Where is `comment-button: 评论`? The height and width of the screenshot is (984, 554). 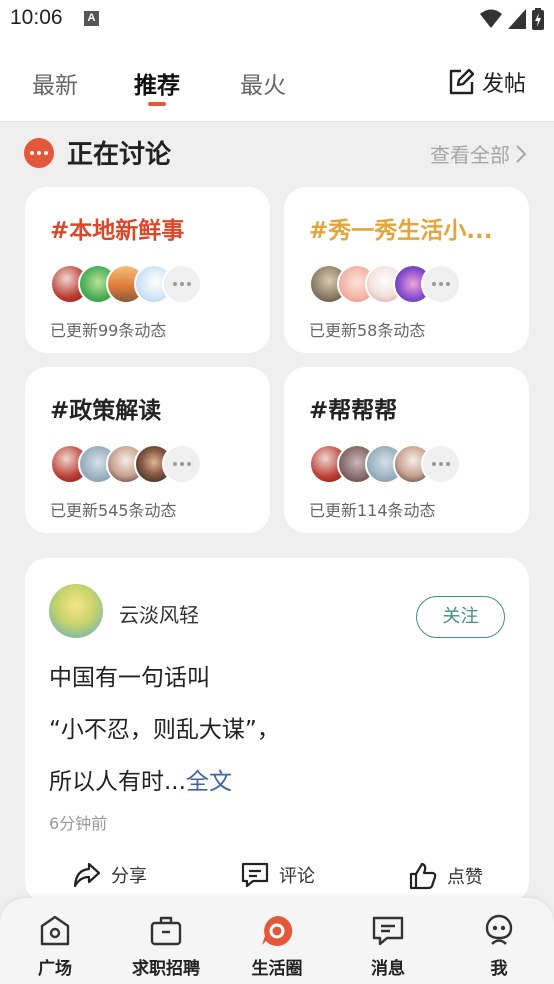
comment-button: 评论 is located at coordinates (278, 875).